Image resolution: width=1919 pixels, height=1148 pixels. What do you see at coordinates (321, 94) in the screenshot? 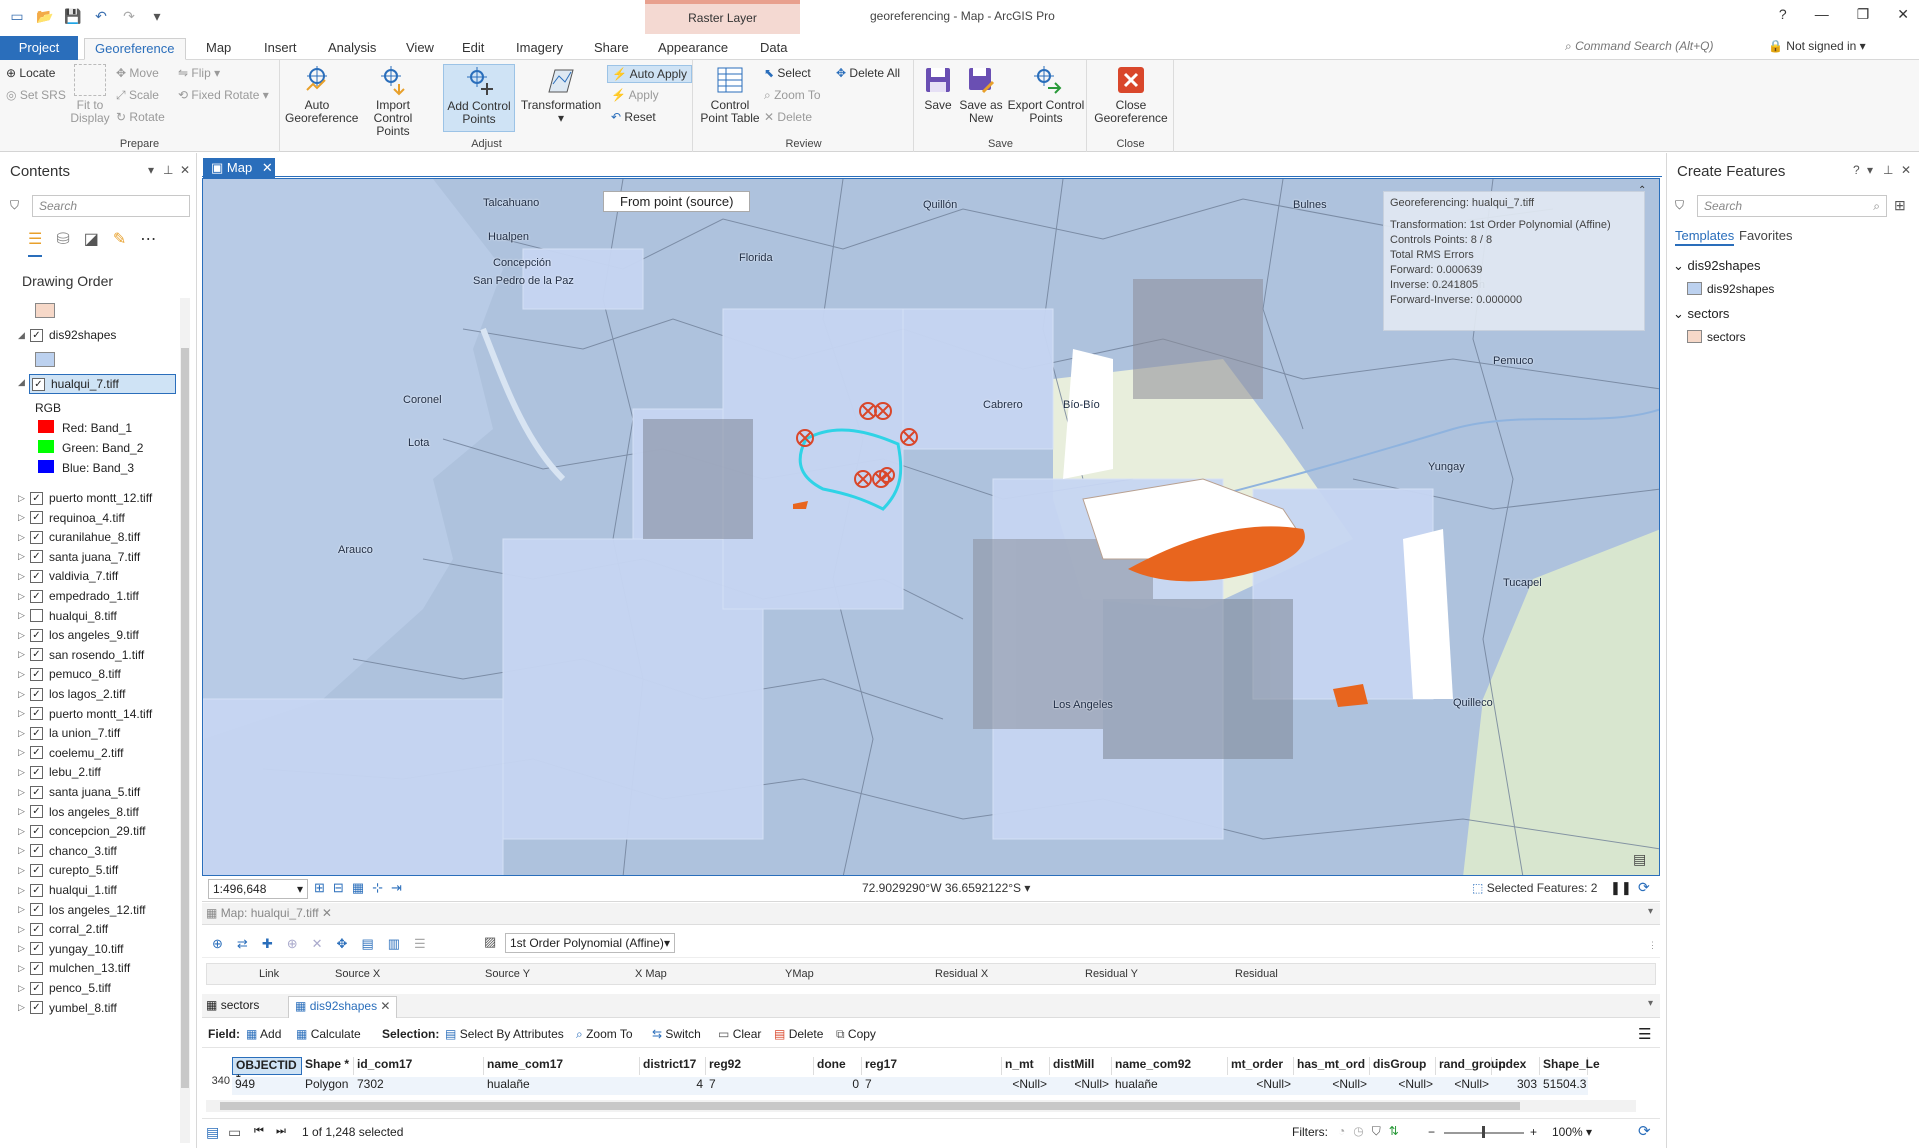
I see `auto-georeference-button: Auto Georeference` at bounding box center [321, 94].